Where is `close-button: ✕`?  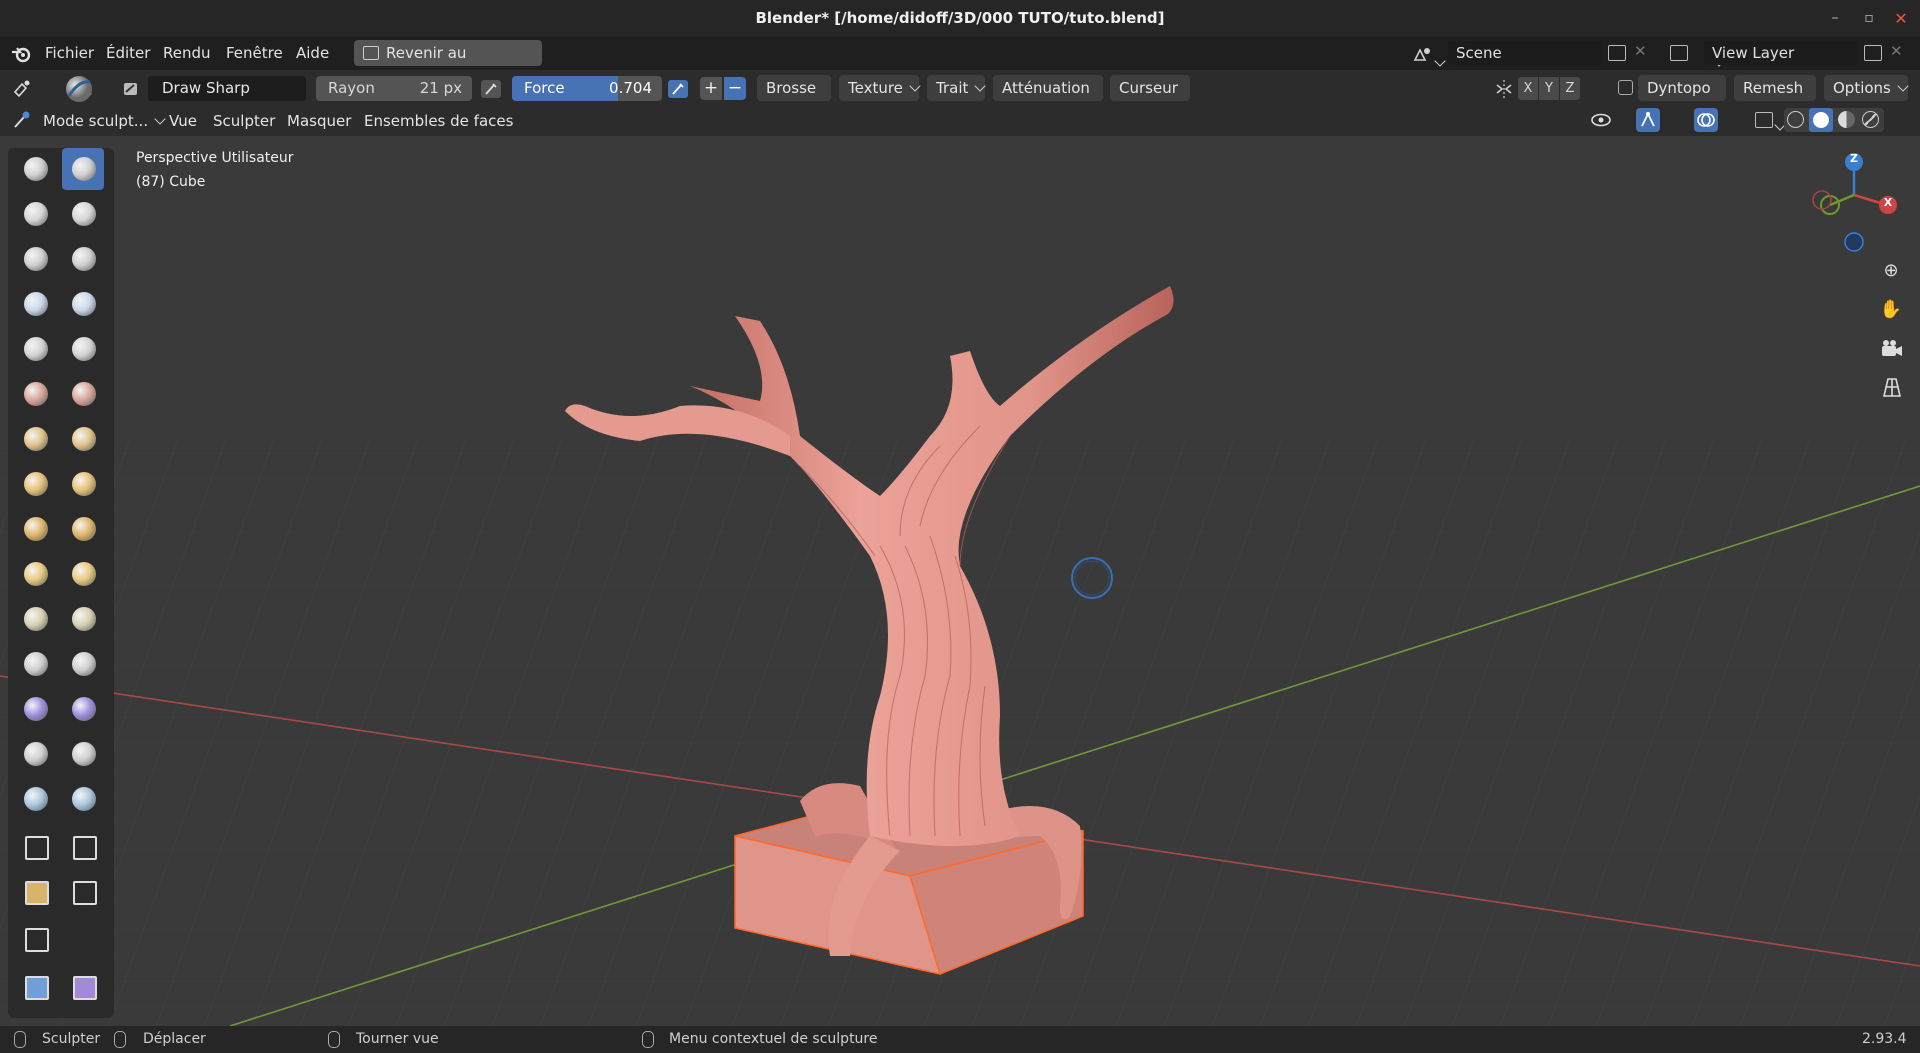
close-button: ✕ is located at coordinates (1901, 18).